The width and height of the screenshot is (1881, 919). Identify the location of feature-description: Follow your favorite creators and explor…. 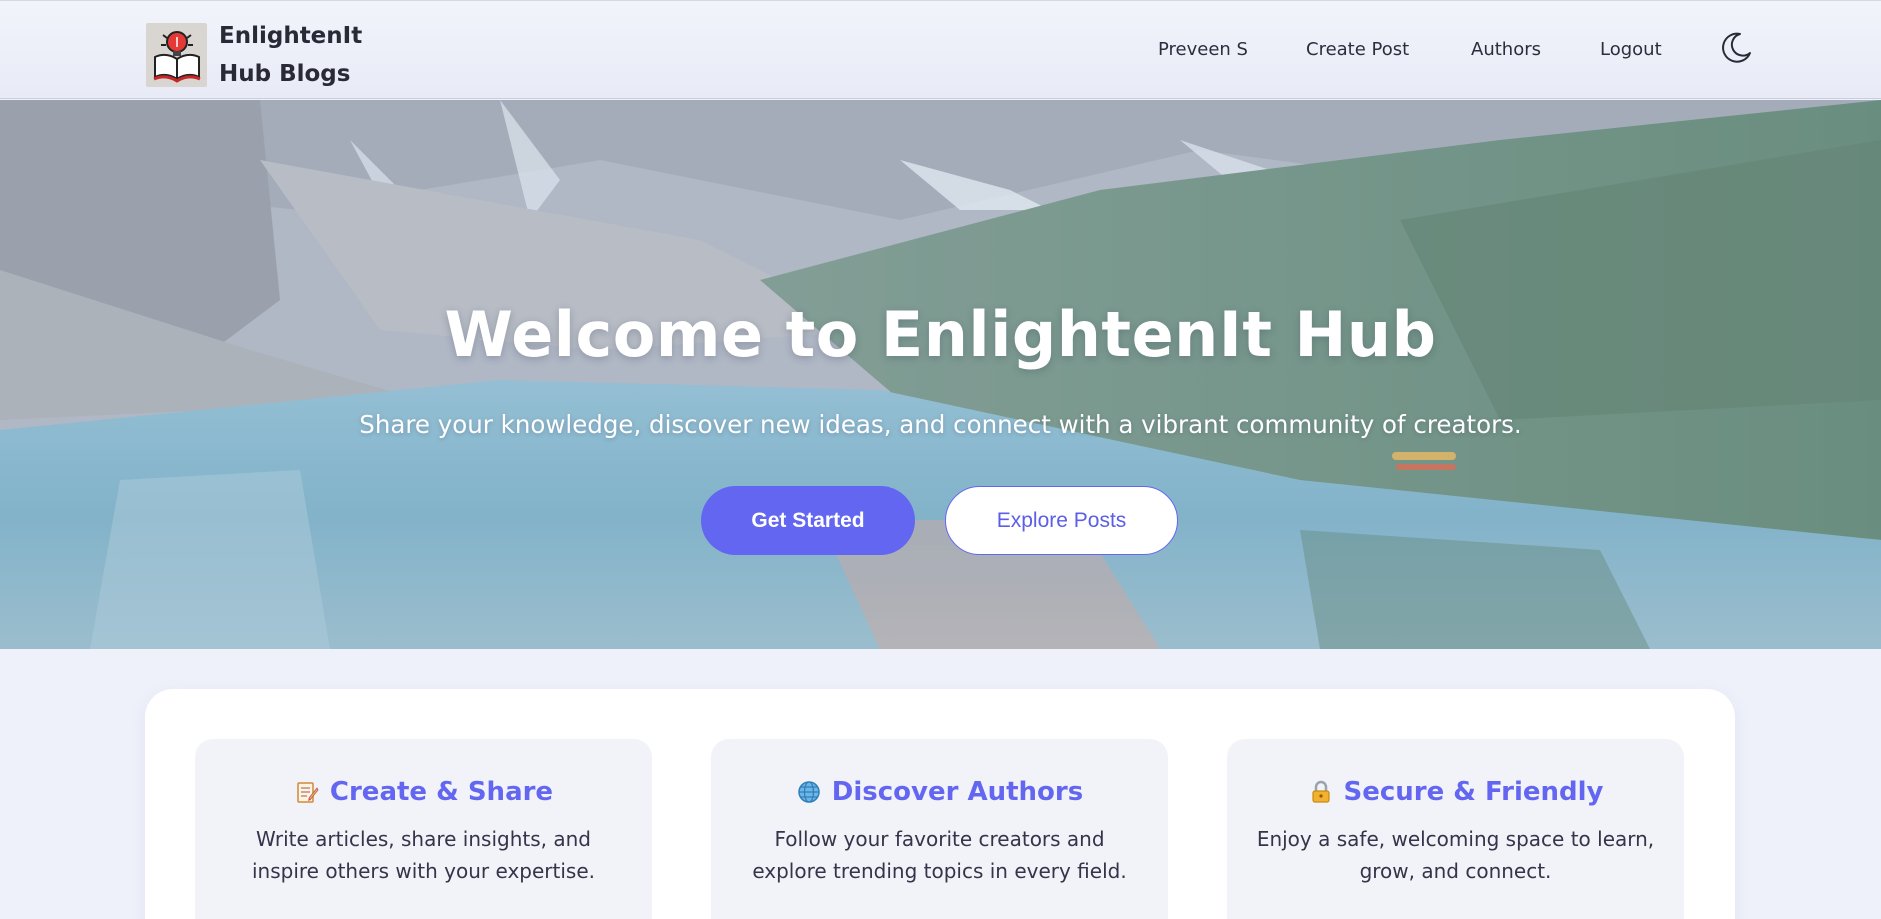
(939, 855).